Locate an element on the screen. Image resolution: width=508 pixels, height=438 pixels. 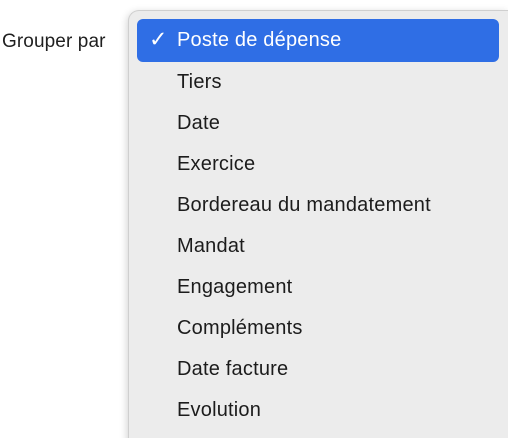
menu-item-bordereau-du-mandatement: Bordereau du mandatement is located at coordinates (322, 205).